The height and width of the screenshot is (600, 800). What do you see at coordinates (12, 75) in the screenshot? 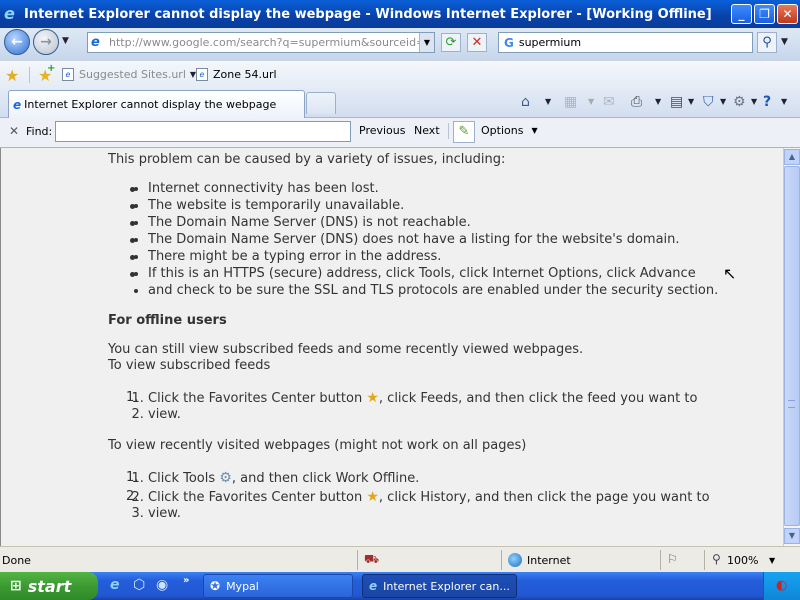
I see `favorites-center-icon: ★` at bounding box center [12, 75].